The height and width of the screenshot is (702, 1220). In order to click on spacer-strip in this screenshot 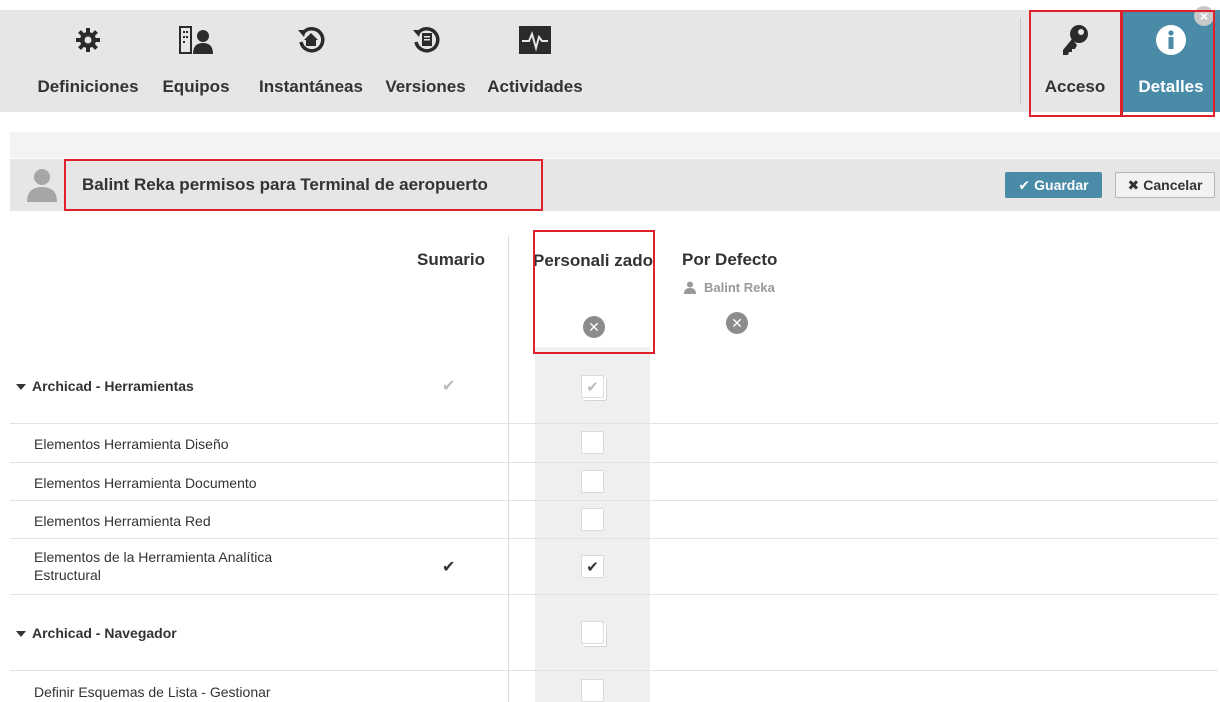, I will do `click(615, 145)`.